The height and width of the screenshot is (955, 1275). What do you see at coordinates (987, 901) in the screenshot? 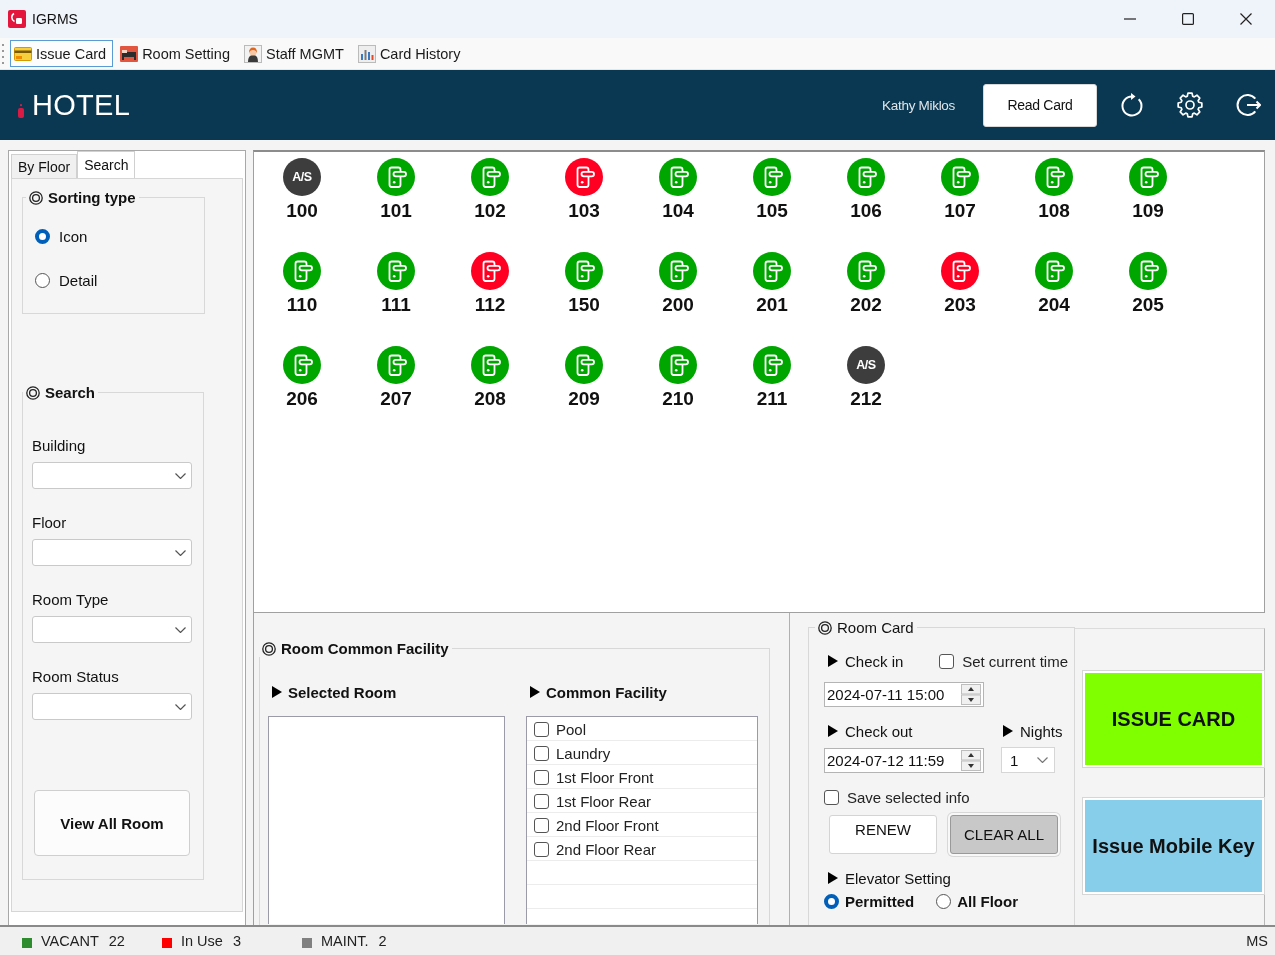
I see `radio-label: All Floor` at bounding box center [987, 901].